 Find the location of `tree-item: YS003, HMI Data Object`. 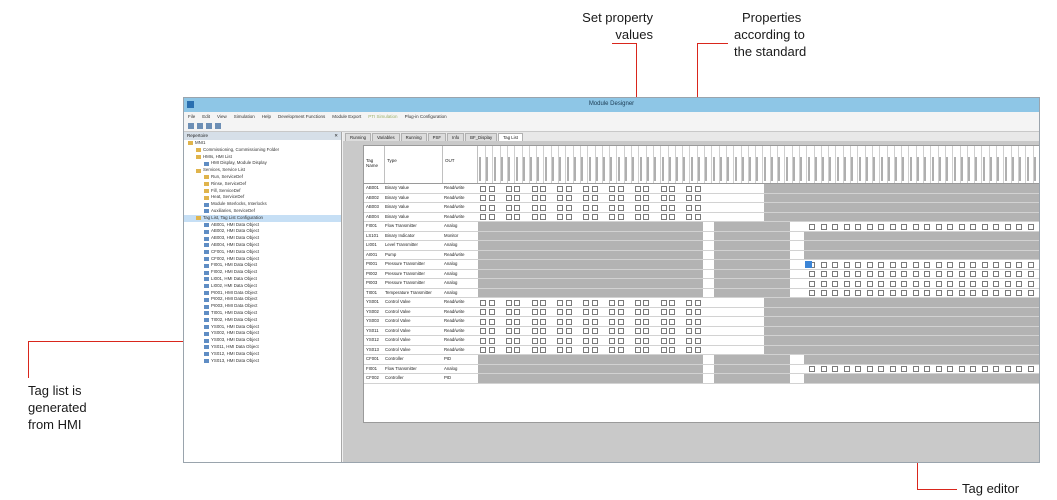

tree-item: YS003, HMI Data Object is located at coordinates (262, 340).